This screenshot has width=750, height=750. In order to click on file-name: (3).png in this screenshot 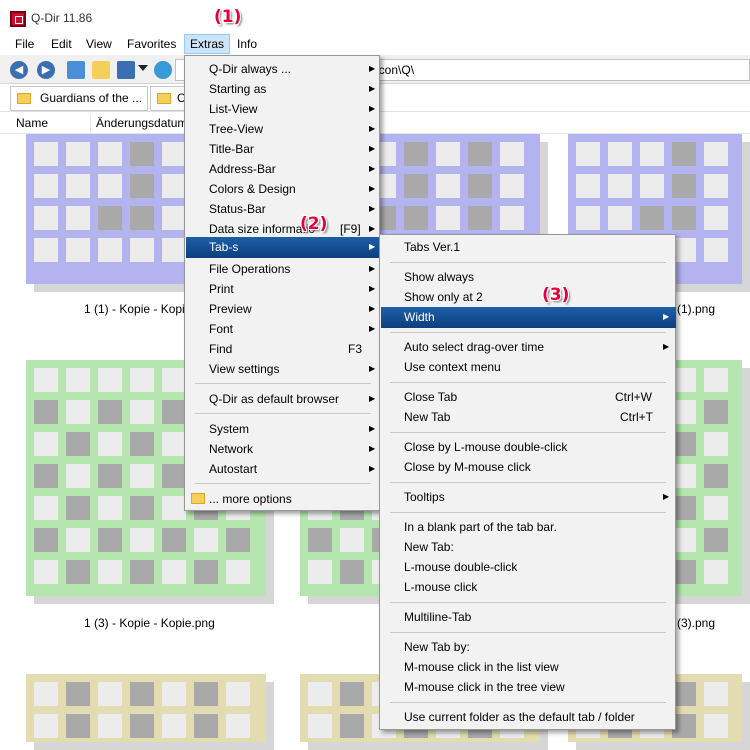, I will do `click(696, 623)`.